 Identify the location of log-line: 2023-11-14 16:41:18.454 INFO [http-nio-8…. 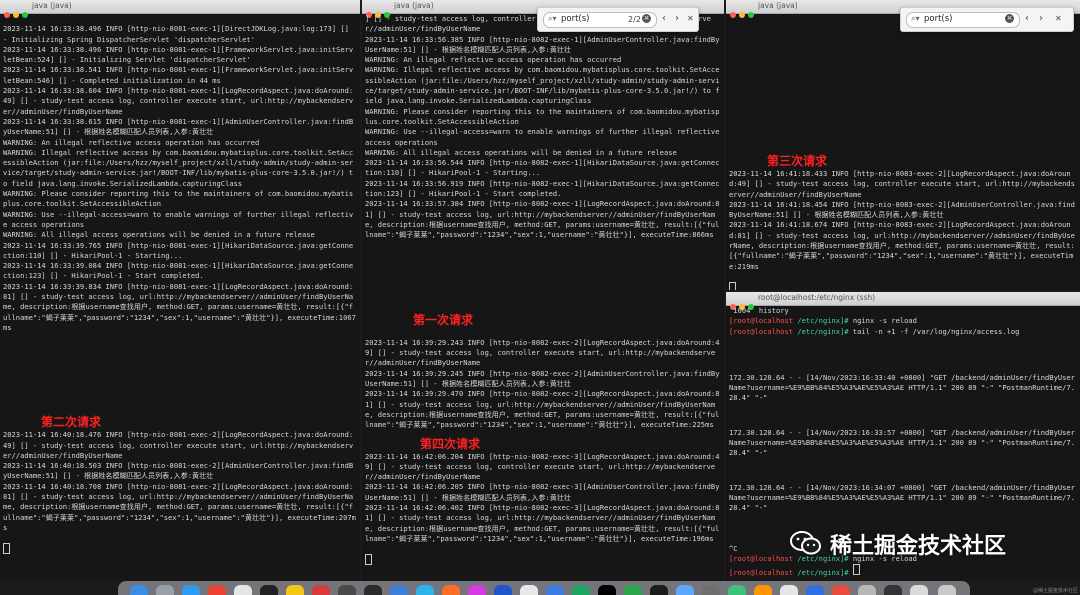
(902, 209).